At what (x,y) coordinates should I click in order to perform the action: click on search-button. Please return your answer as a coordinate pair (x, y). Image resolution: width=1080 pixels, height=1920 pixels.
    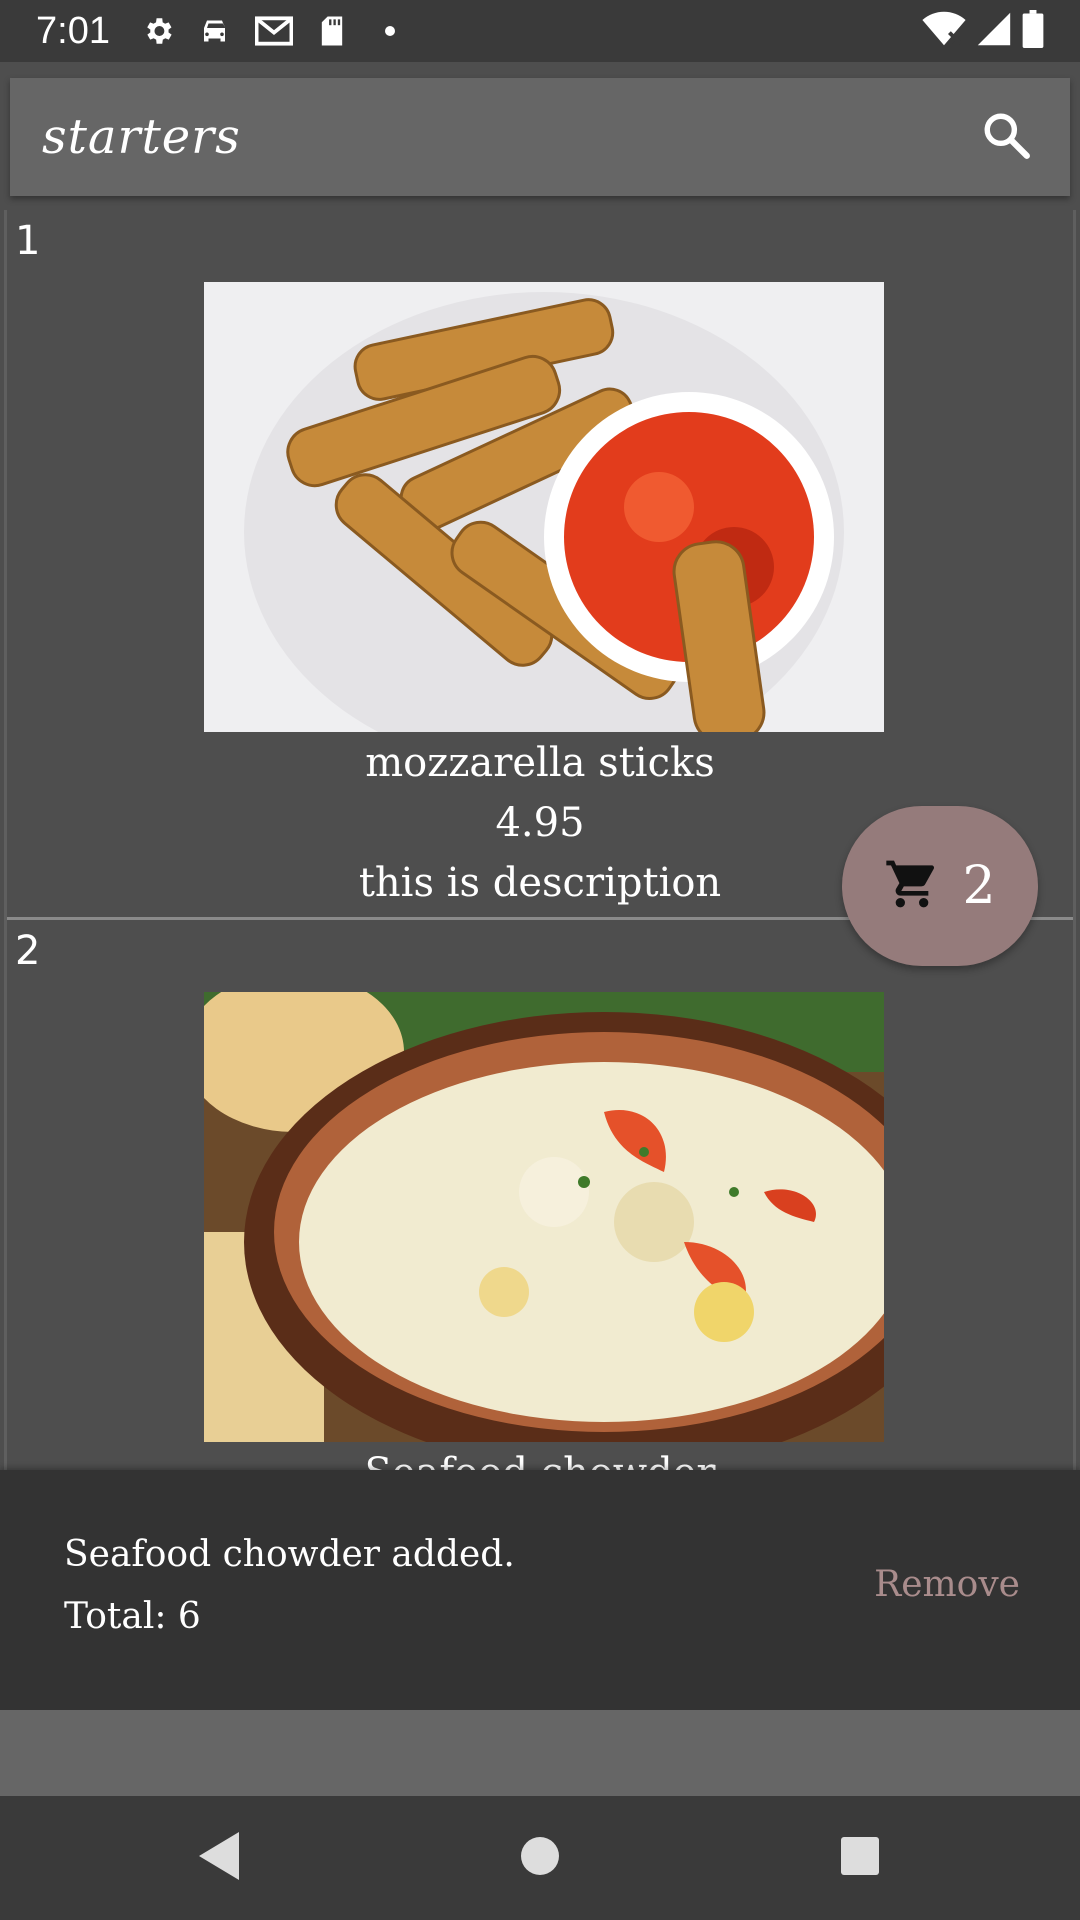
    Looking at the image, I should click on (1006, 137).